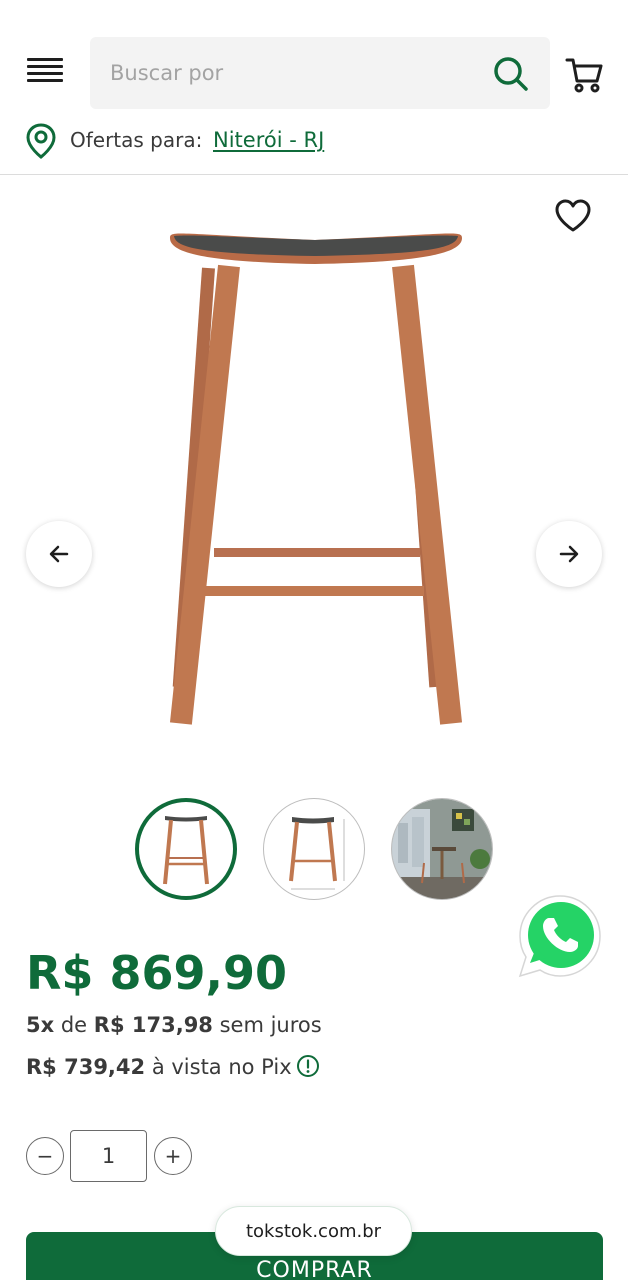 This screenshot has height=1280, width=628. Describe the element at coordinates (584, 74) in the screenshot. I see `cart-icon` at that location.